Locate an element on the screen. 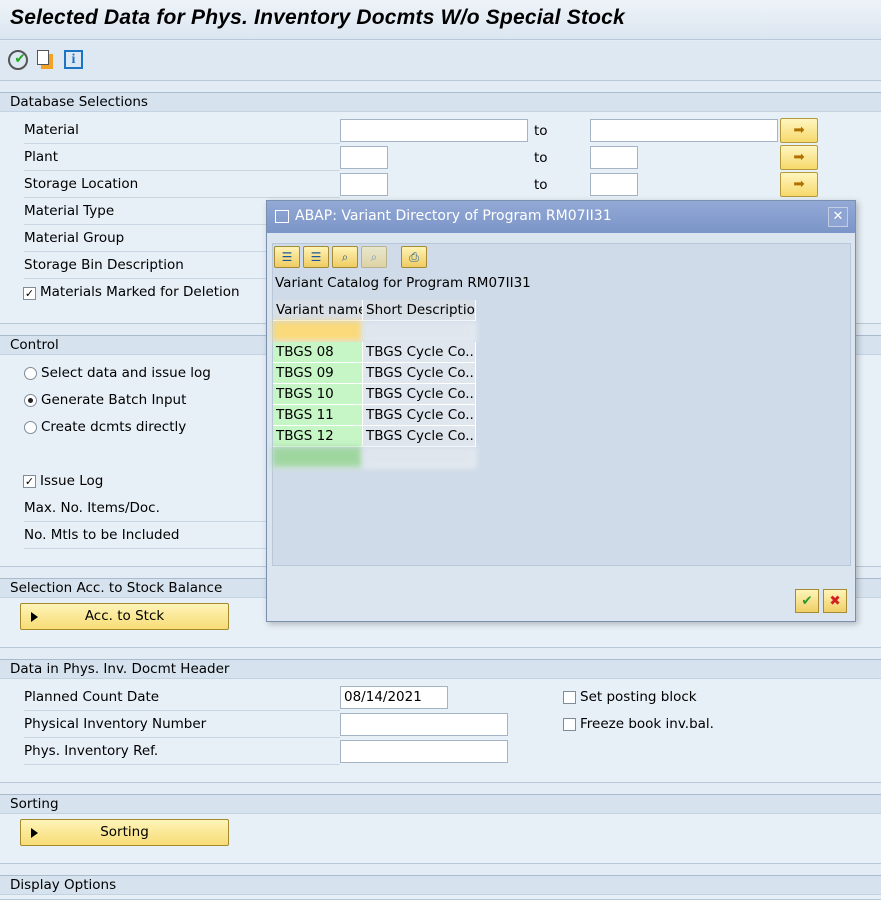 This screenshot has height=900, width=881. application-toolbar: ✔ i is located at coordinates (440, 61).